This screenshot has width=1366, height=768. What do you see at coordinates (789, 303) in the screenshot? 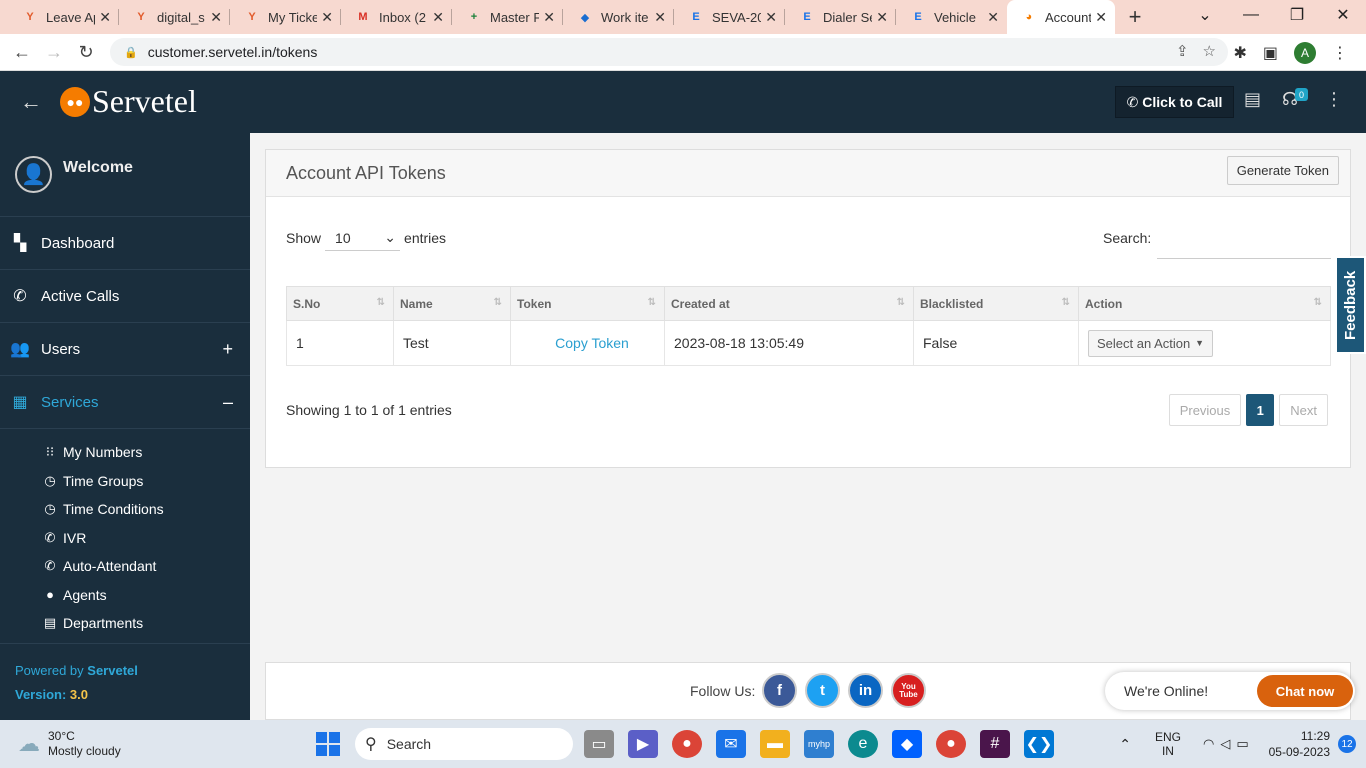
I see `column-header-created-at: Created at ⇅` at bounding box center [789, 303].